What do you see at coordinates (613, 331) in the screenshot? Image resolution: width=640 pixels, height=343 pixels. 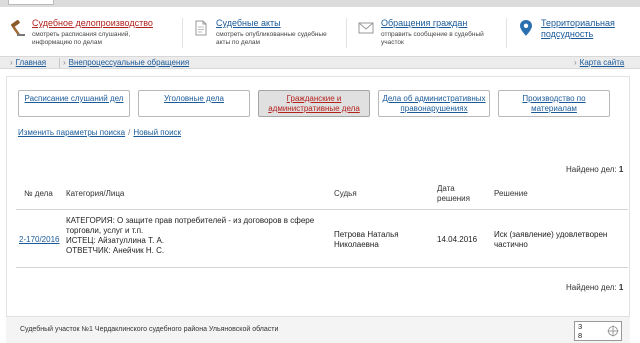 I see `crosshair-icon` at bounding box center [613, 331].